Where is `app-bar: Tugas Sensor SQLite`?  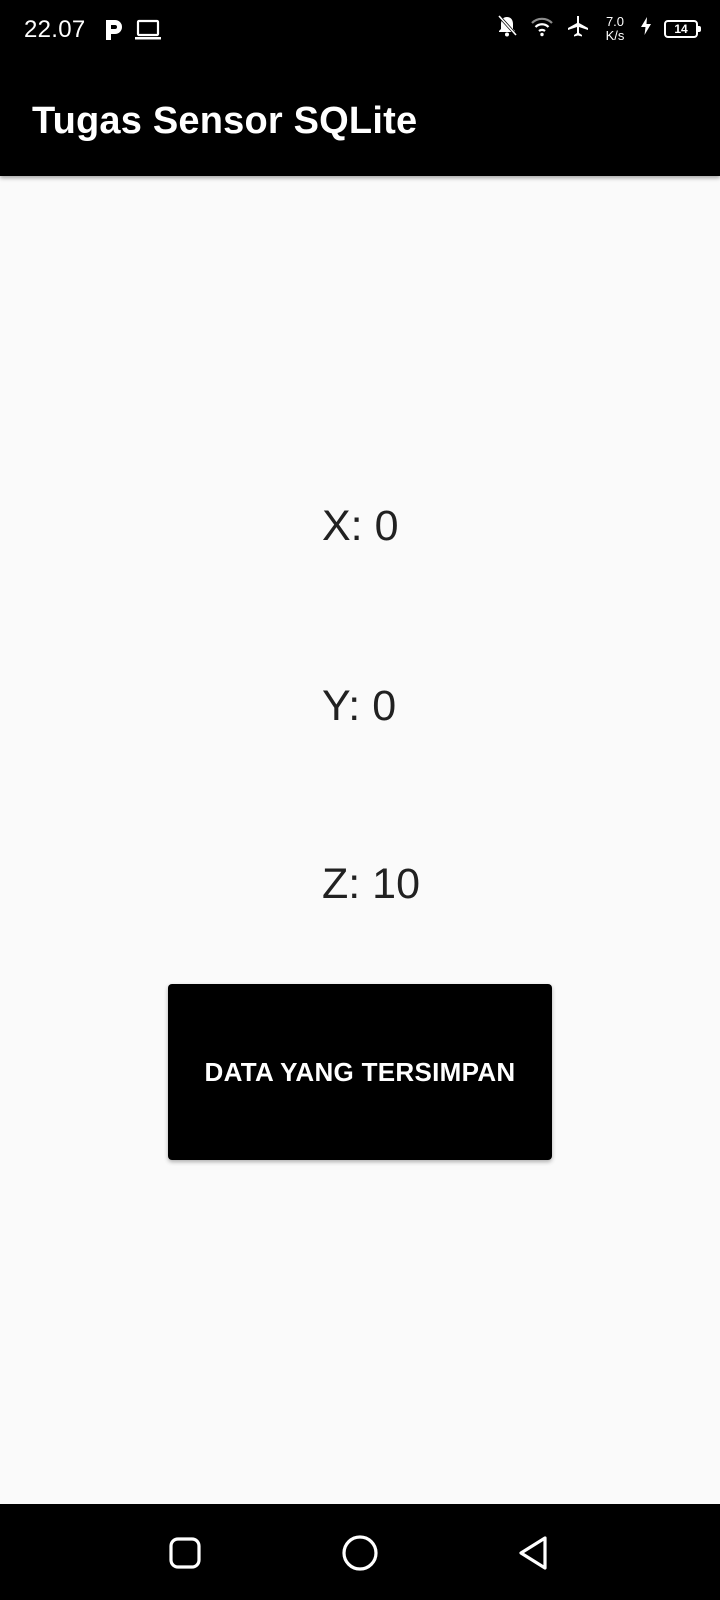 app-bar: Tugas Sensor SQLite is located at coordinates (360, 121).